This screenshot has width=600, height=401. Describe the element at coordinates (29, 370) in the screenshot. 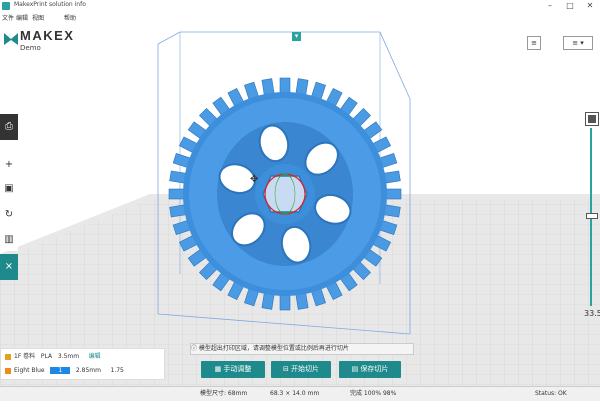

I see `filament-name: Eight Blue` at that location.